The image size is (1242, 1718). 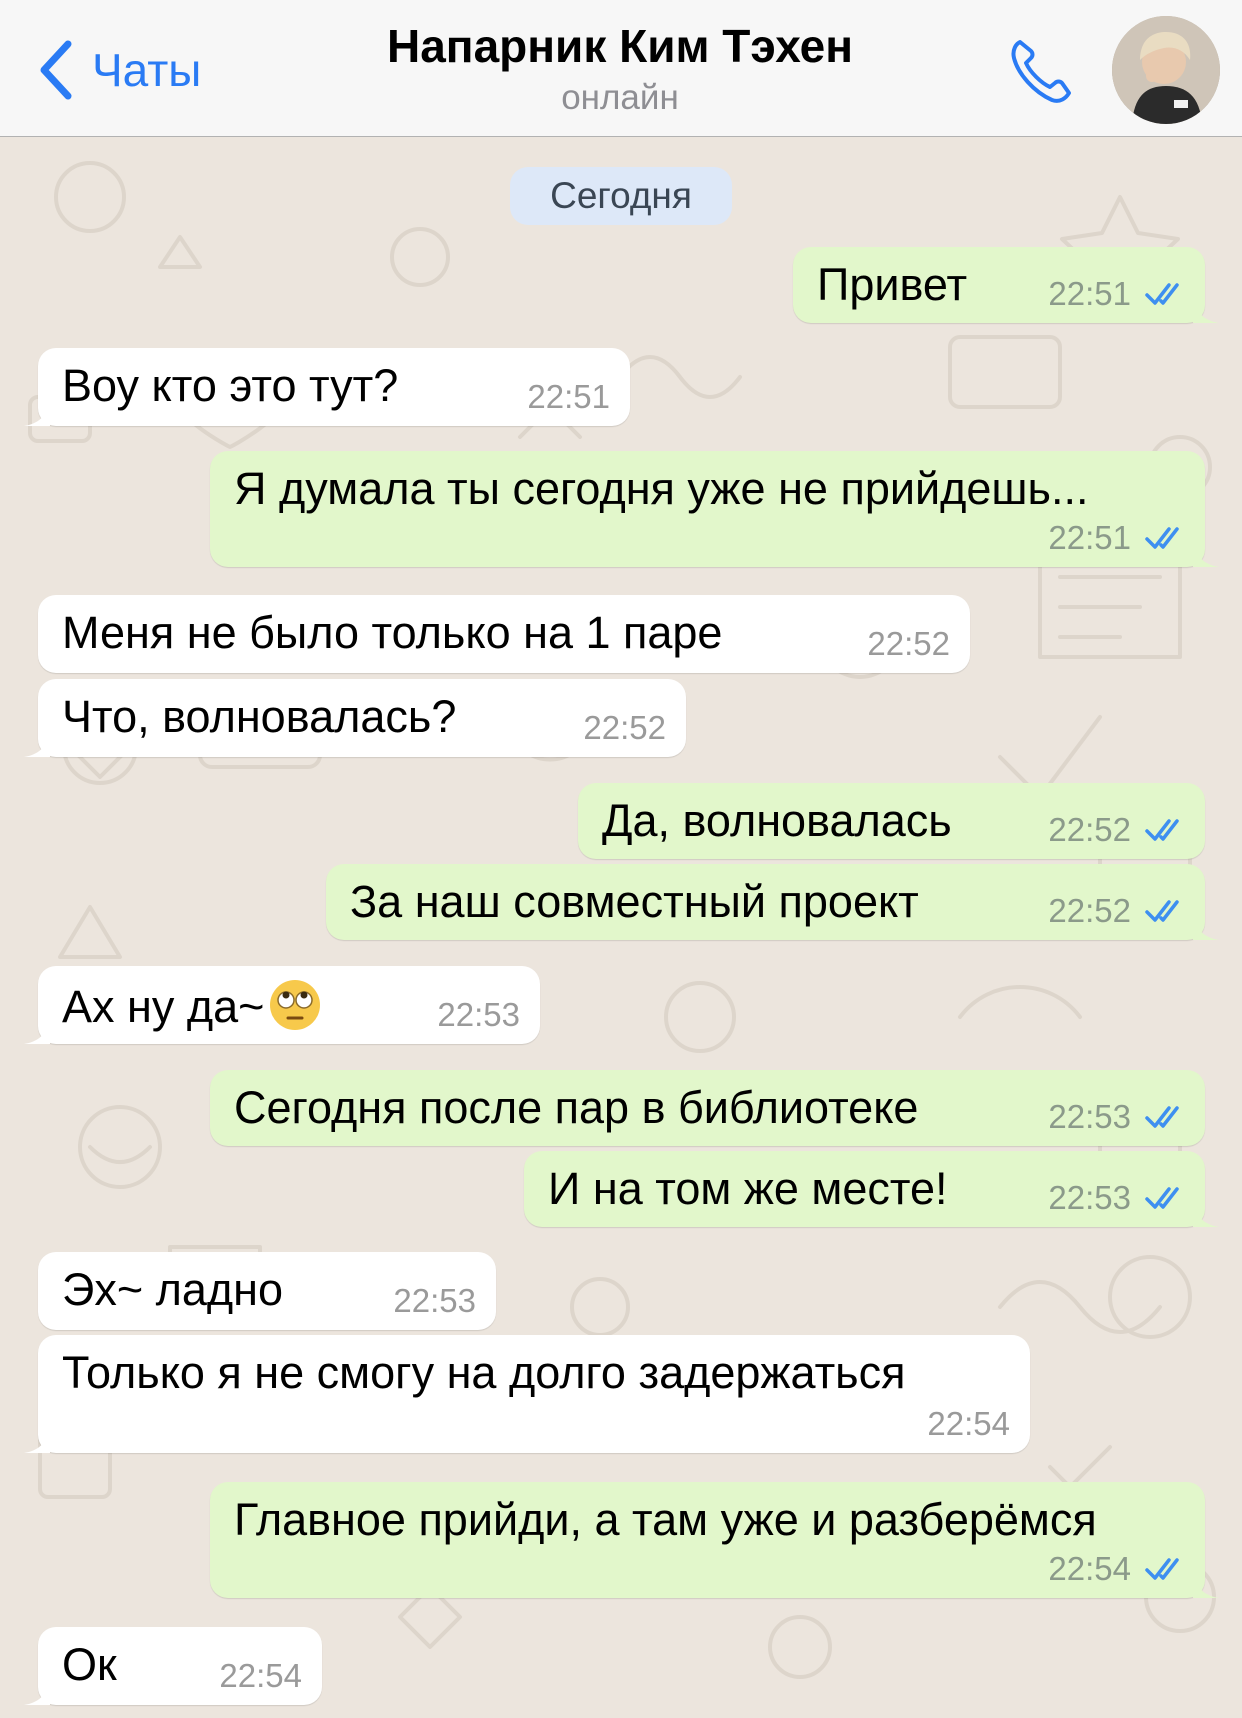 I want to click on message-text-wrap: Ах ну да~, so click(x=192, y=1005).